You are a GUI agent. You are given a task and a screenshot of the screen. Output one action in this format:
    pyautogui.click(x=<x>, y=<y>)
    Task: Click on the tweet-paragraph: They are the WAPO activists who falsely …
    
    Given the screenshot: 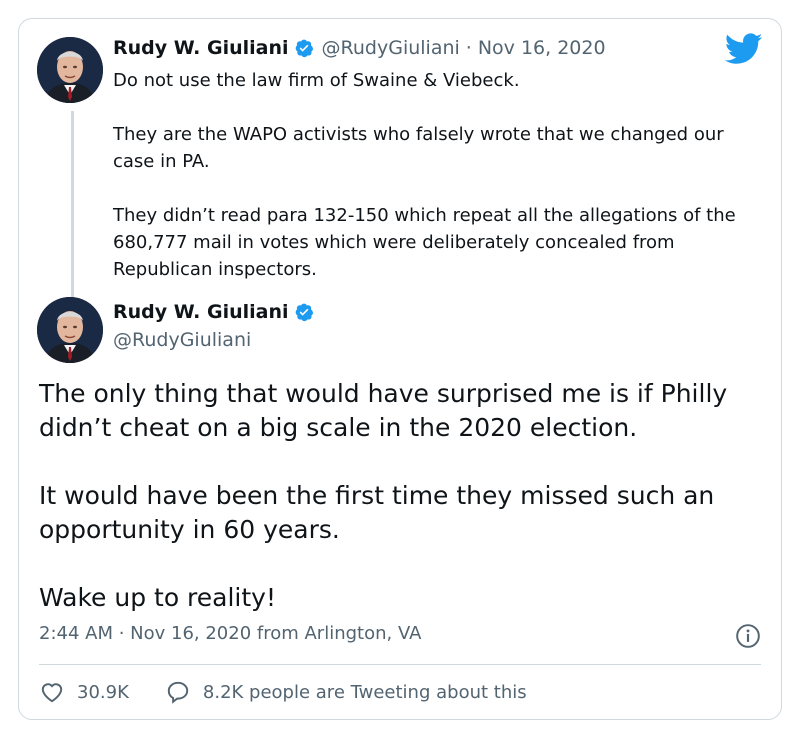 What is the action you would take?
    pyautogui.click(x=418, y=148)
    